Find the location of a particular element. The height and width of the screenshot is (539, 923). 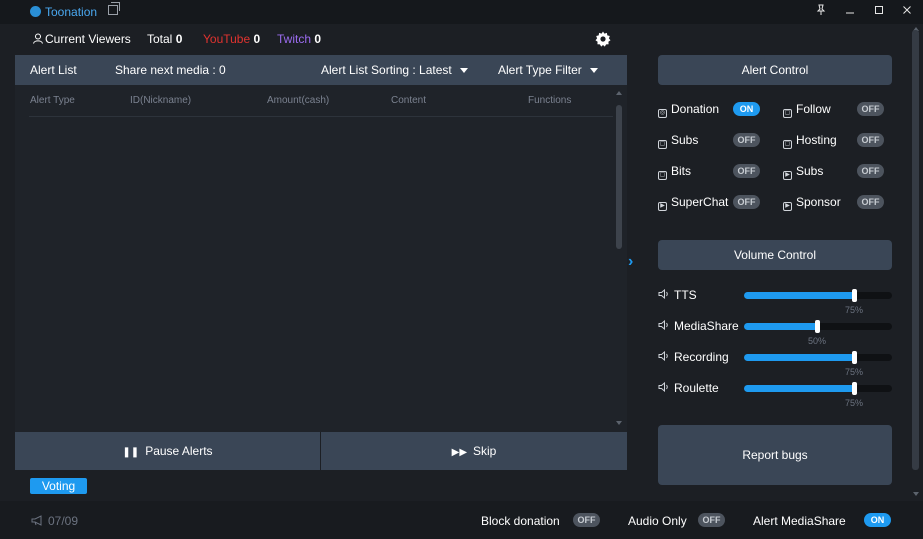

volume-mediashare-slider is located at coordinates (818, 326).